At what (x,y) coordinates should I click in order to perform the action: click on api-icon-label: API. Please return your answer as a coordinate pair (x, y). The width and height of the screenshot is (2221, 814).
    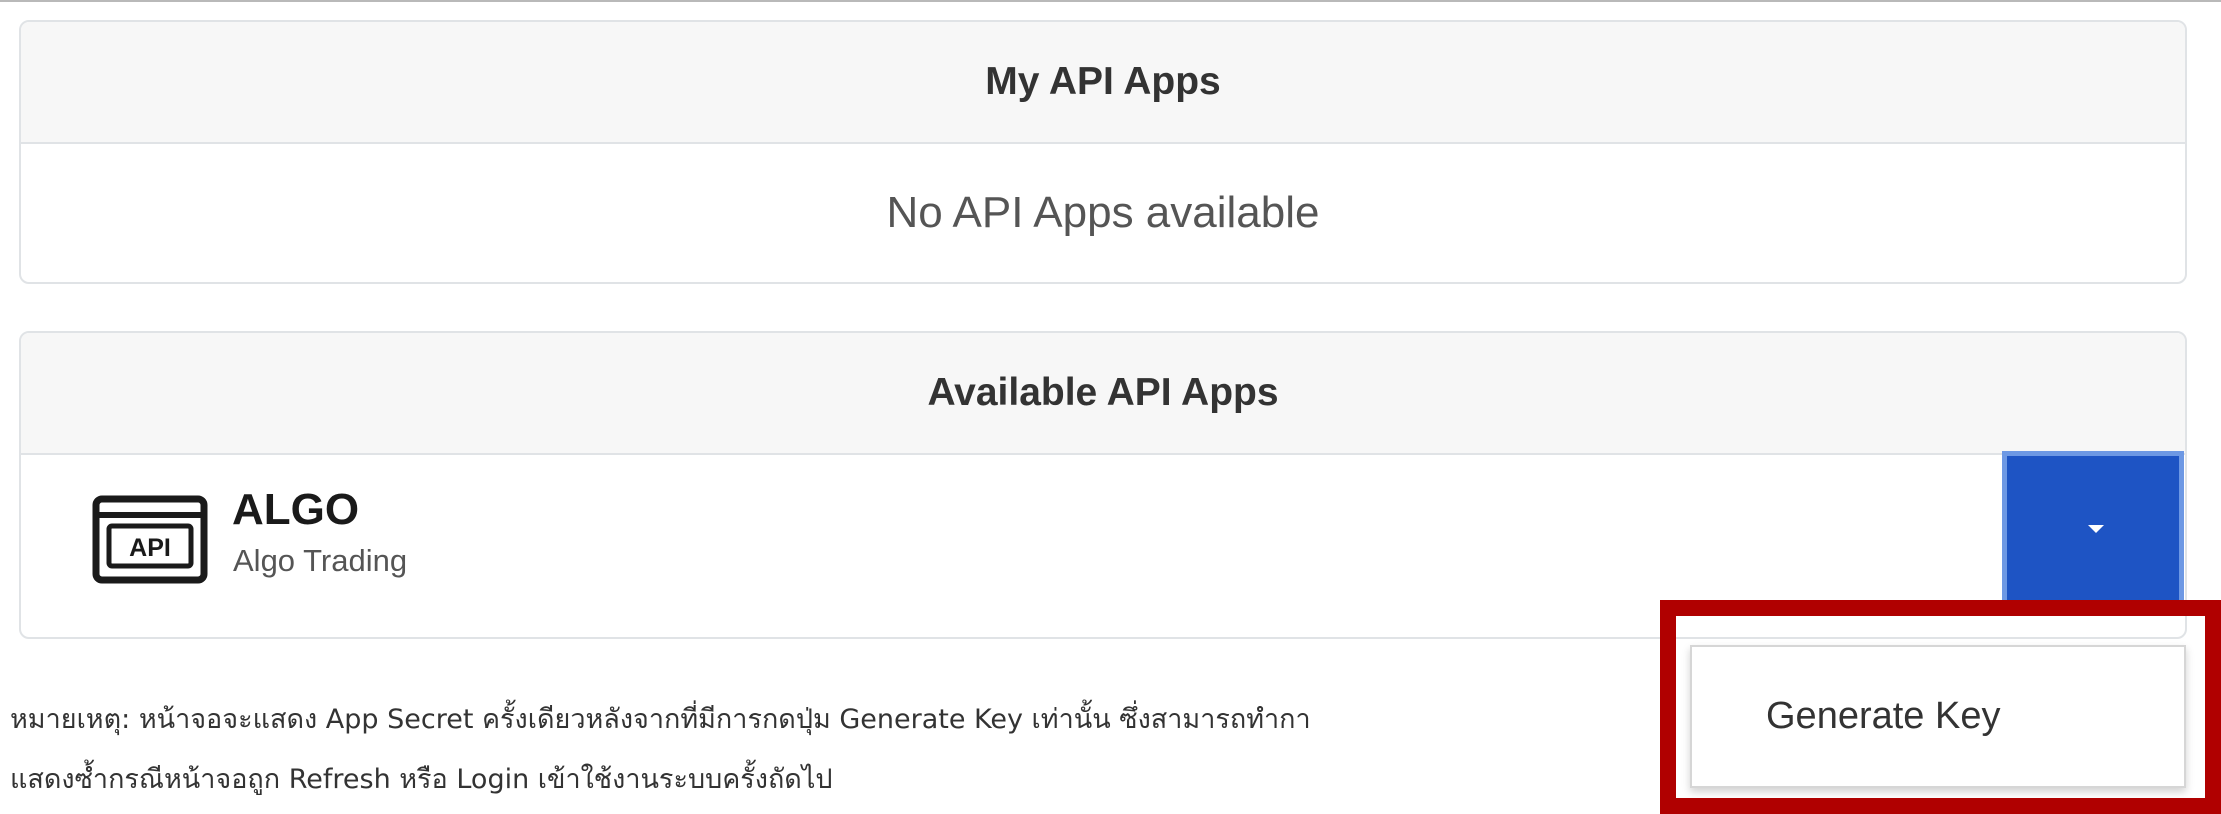
    Looking at the image, I should click on (150, 548).